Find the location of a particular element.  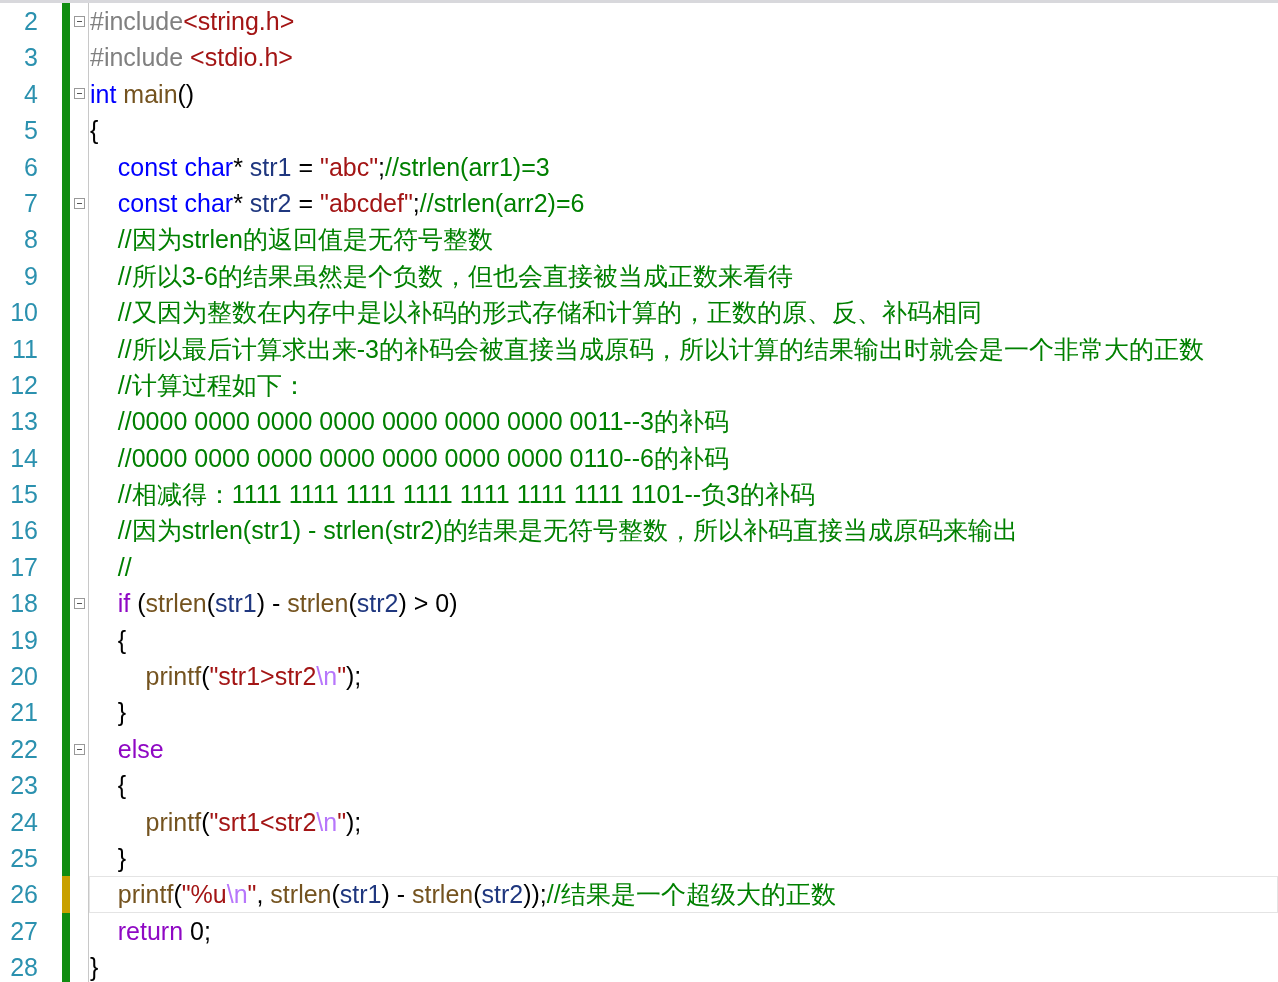

line-number: 28 is located at coordinates (24, 967).